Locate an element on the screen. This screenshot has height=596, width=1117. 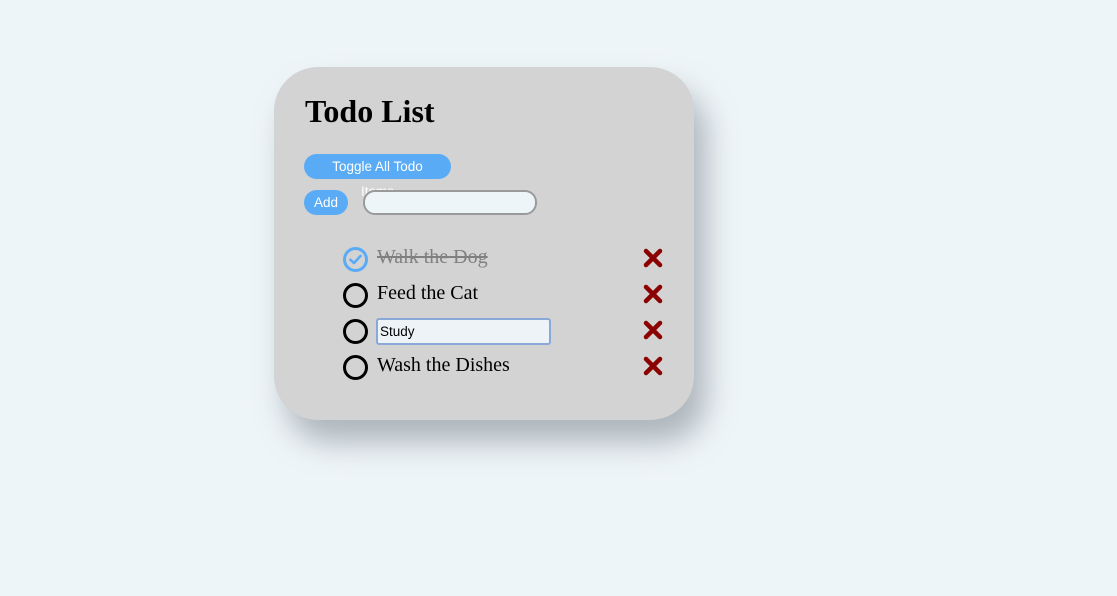
todo-edit-input is located at coordinates (463, 331).